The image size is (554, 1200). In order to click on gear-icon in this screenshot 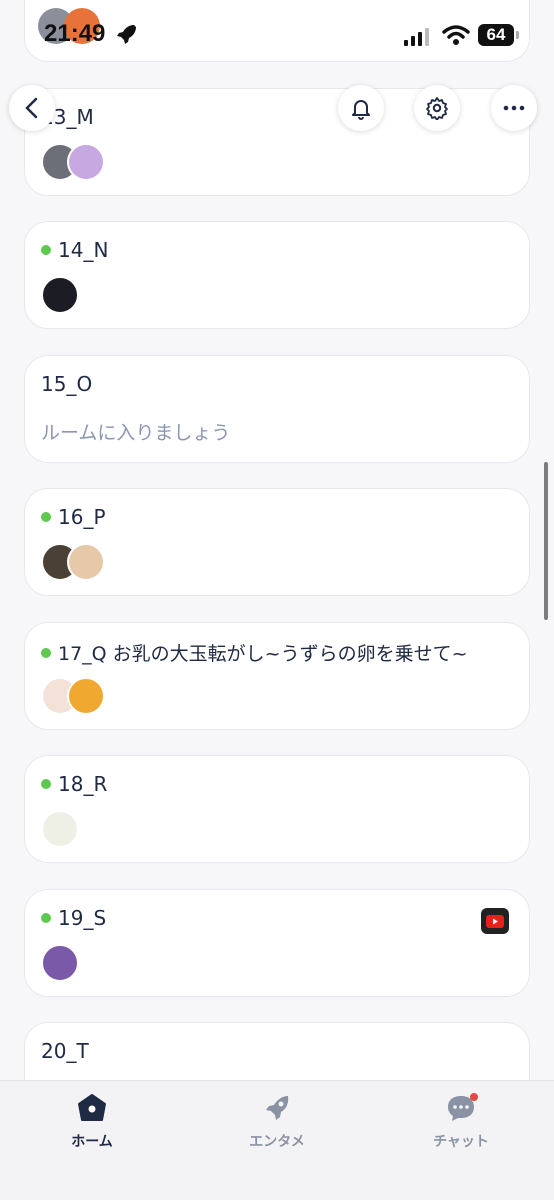, I will do `click(437, 108)`.